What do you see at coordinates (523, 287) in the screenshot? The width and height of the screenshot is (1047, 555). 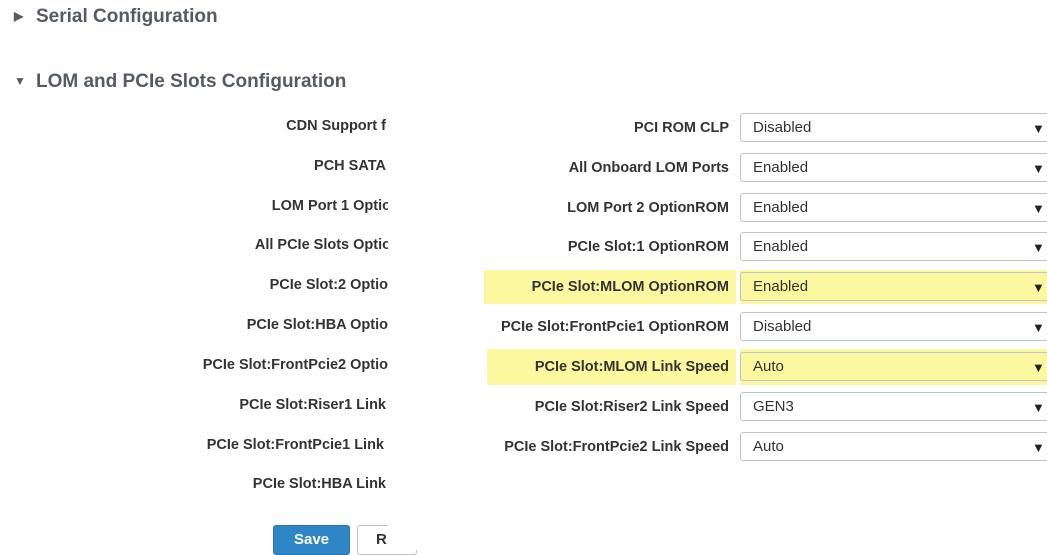 I see `setting-row-pcie-slot-mlom-optionrom: PCIe Slot:MLOM OptionROM Enabled ▼` at bounding box center [523, 287].